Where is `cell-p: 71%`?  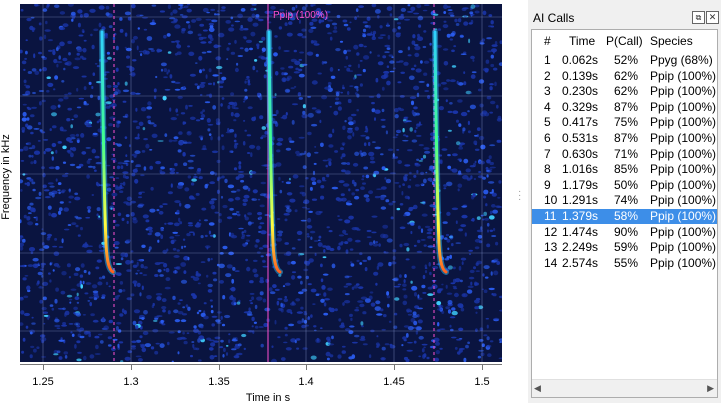
cell-p: 71% is located at coordinates (626, 153).